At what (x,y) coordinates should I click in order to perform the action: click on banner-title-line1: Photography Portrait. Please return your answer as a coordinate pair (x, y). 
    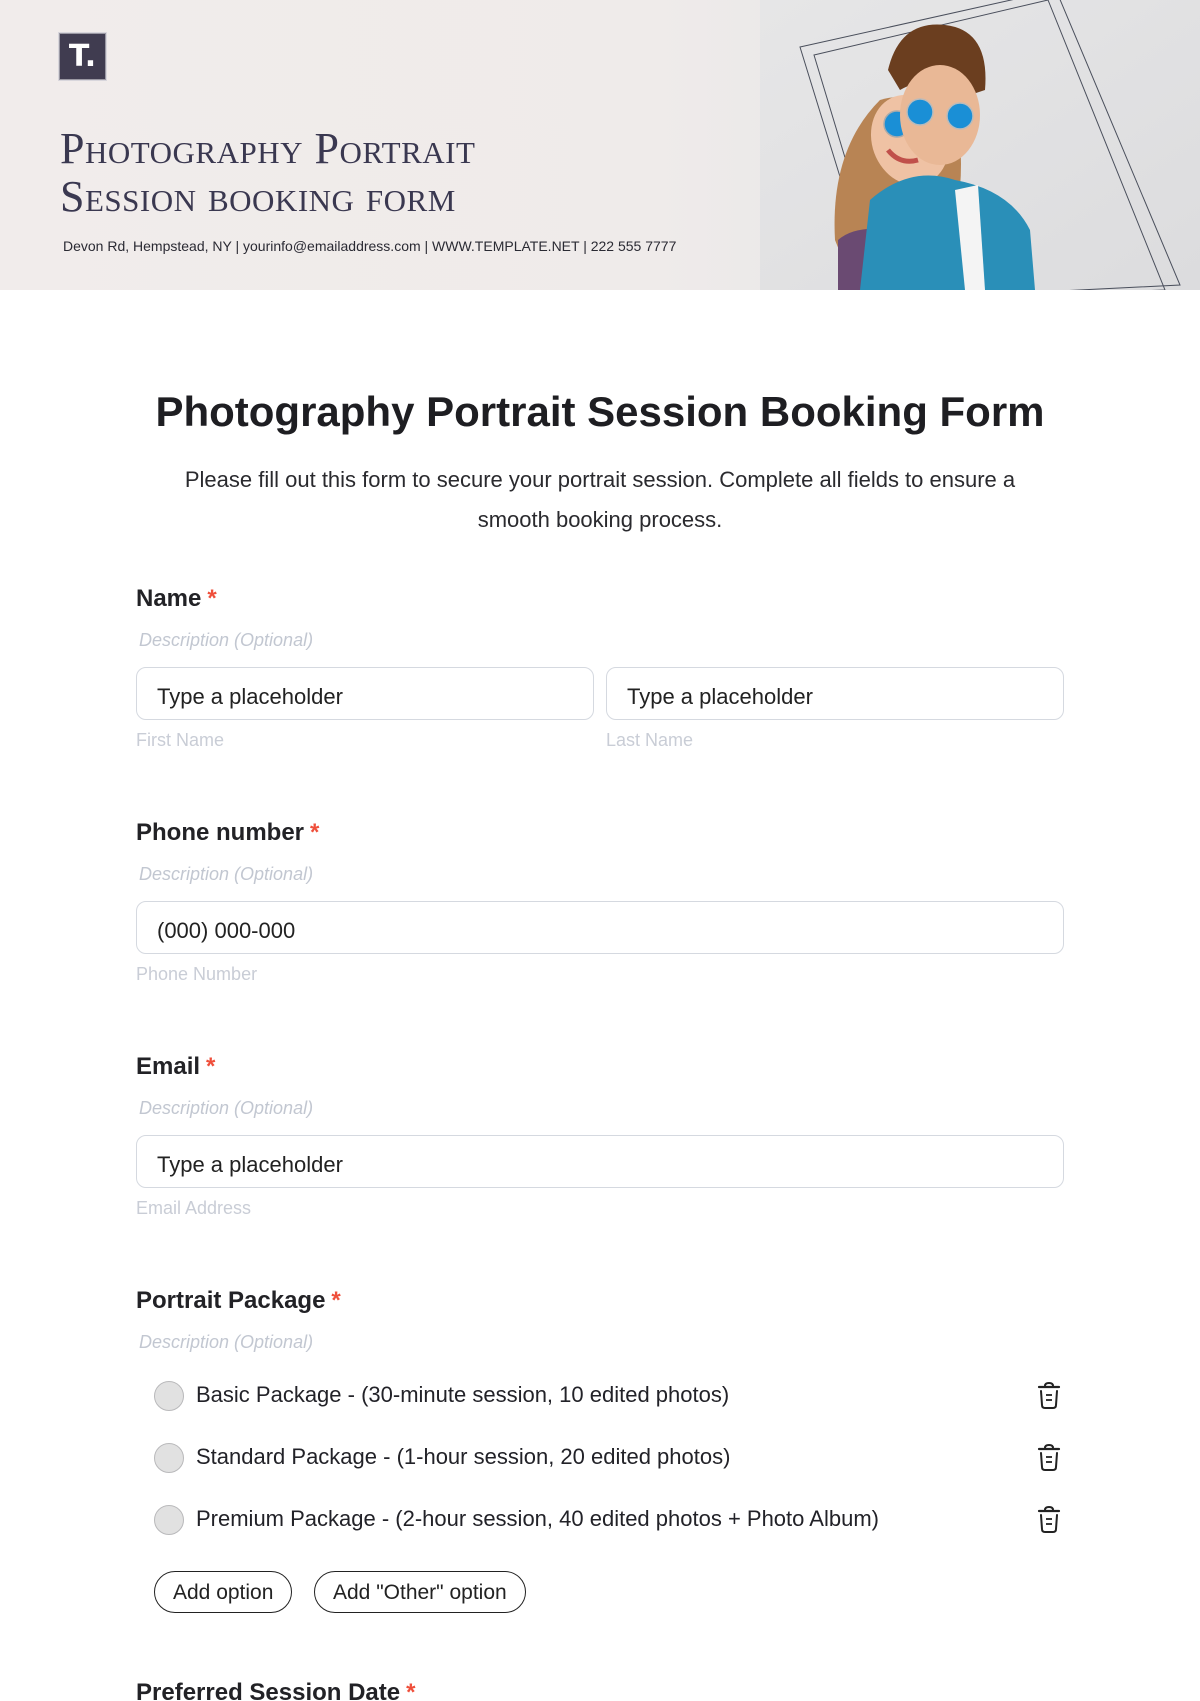
    Looking at the image, I should click on (268, 148).